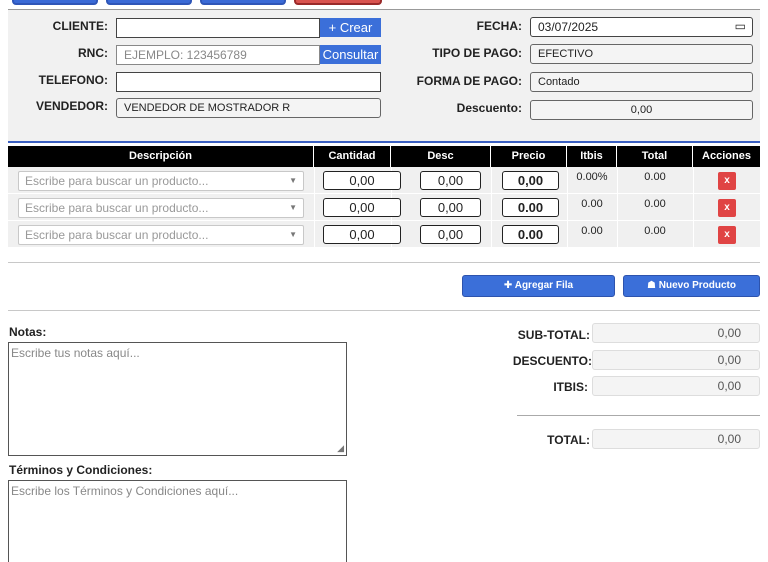 This screenshot has width=768, height=562. I want to click on rnc-input: EJEMPLO: 123456789, so click(218, 55).